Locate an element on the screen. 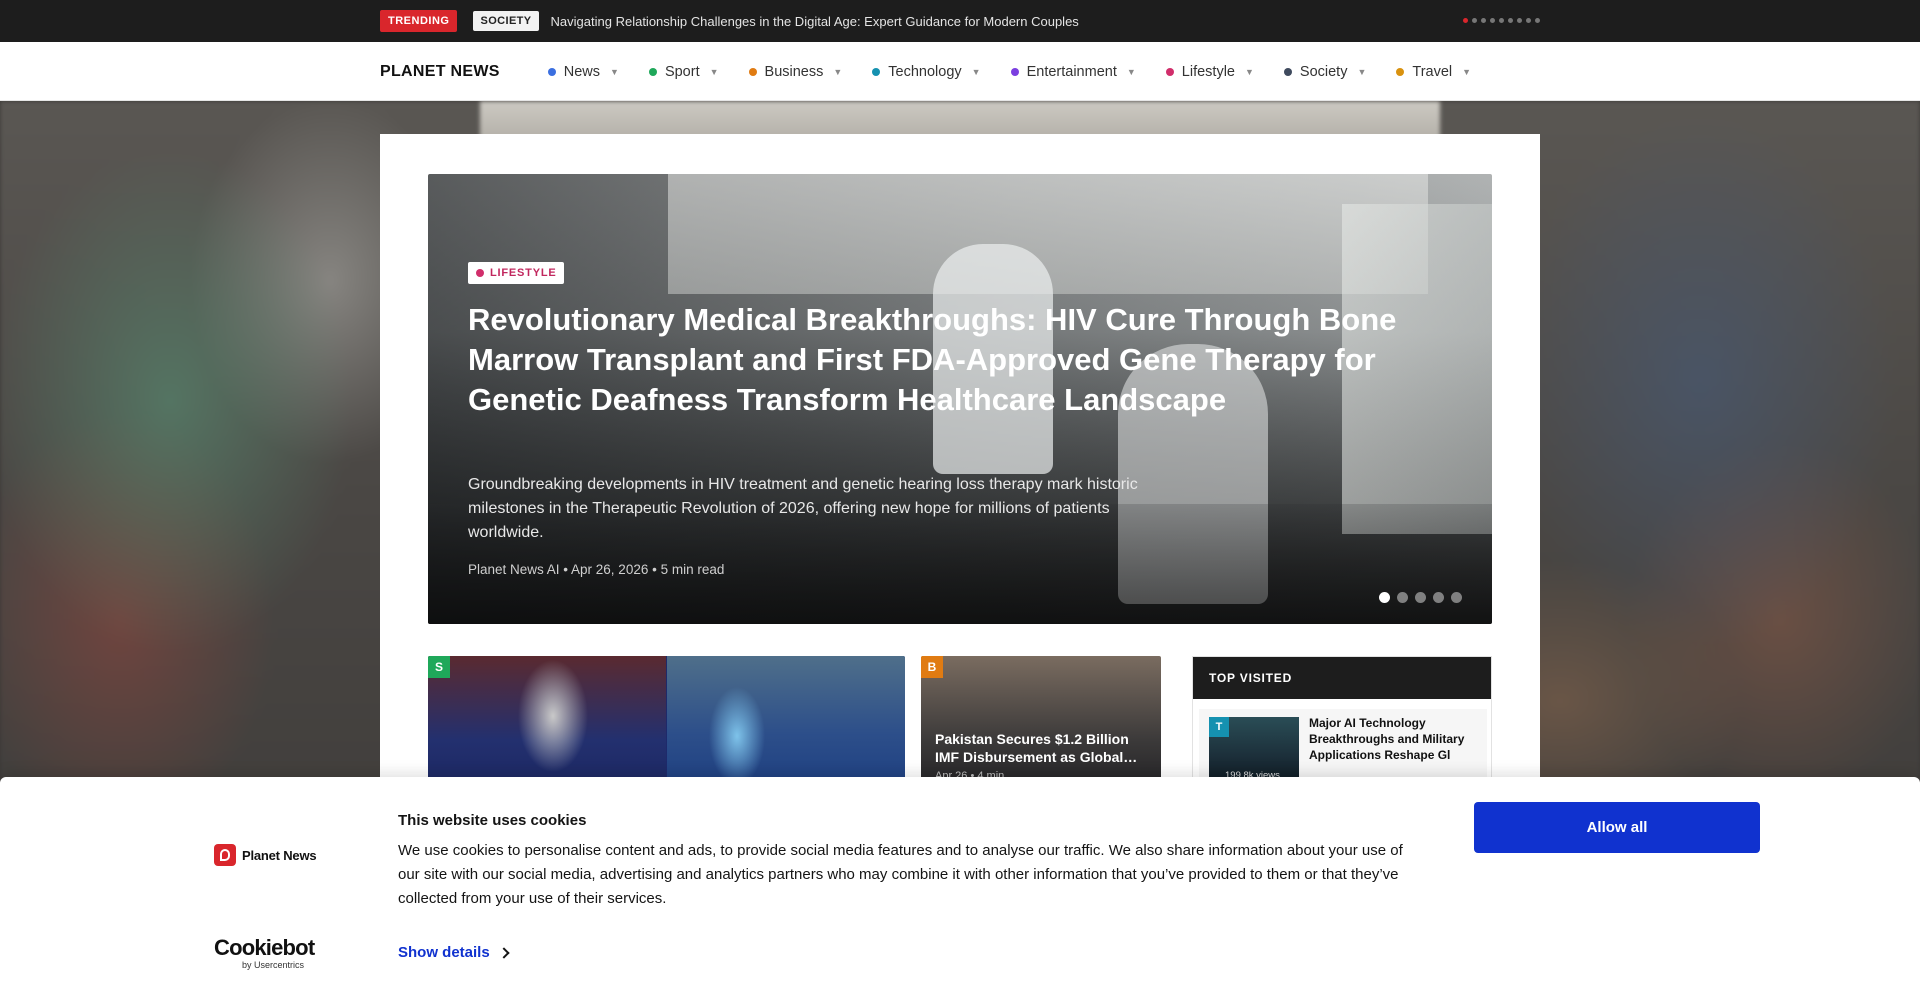 Image resolution: width=1920 pixels, height=993 pixels. cookie-logo-text: Planet News is located at coordinates (279, 855).